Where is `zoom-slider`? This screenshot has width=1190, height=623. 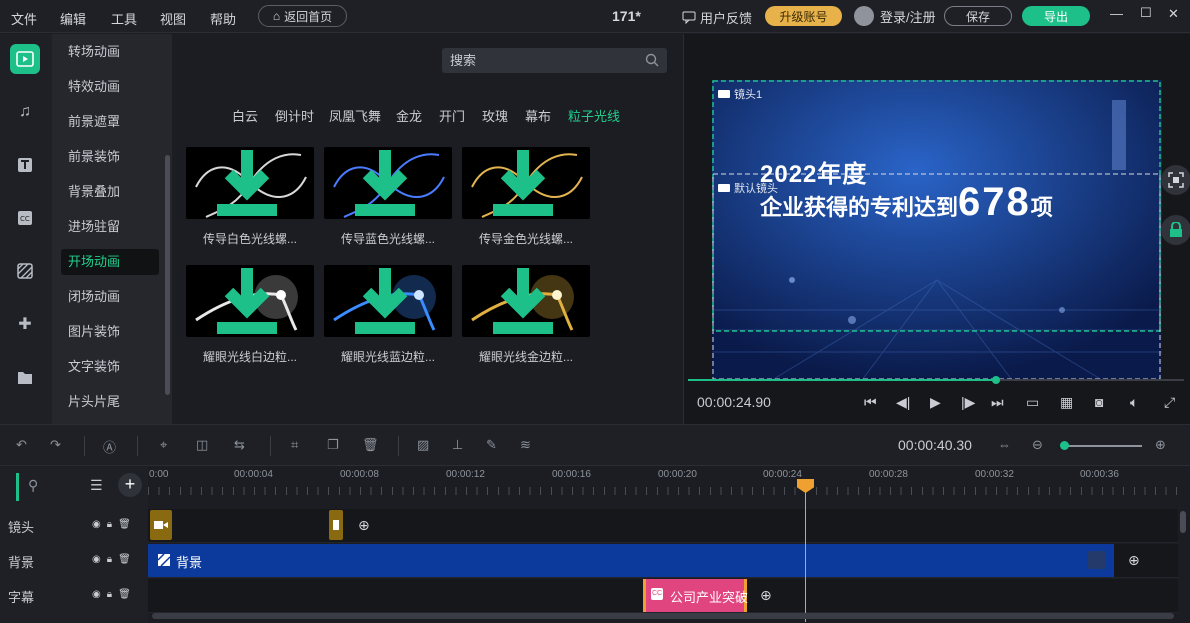
zoom-slider is located at coordinates (1103, 446).